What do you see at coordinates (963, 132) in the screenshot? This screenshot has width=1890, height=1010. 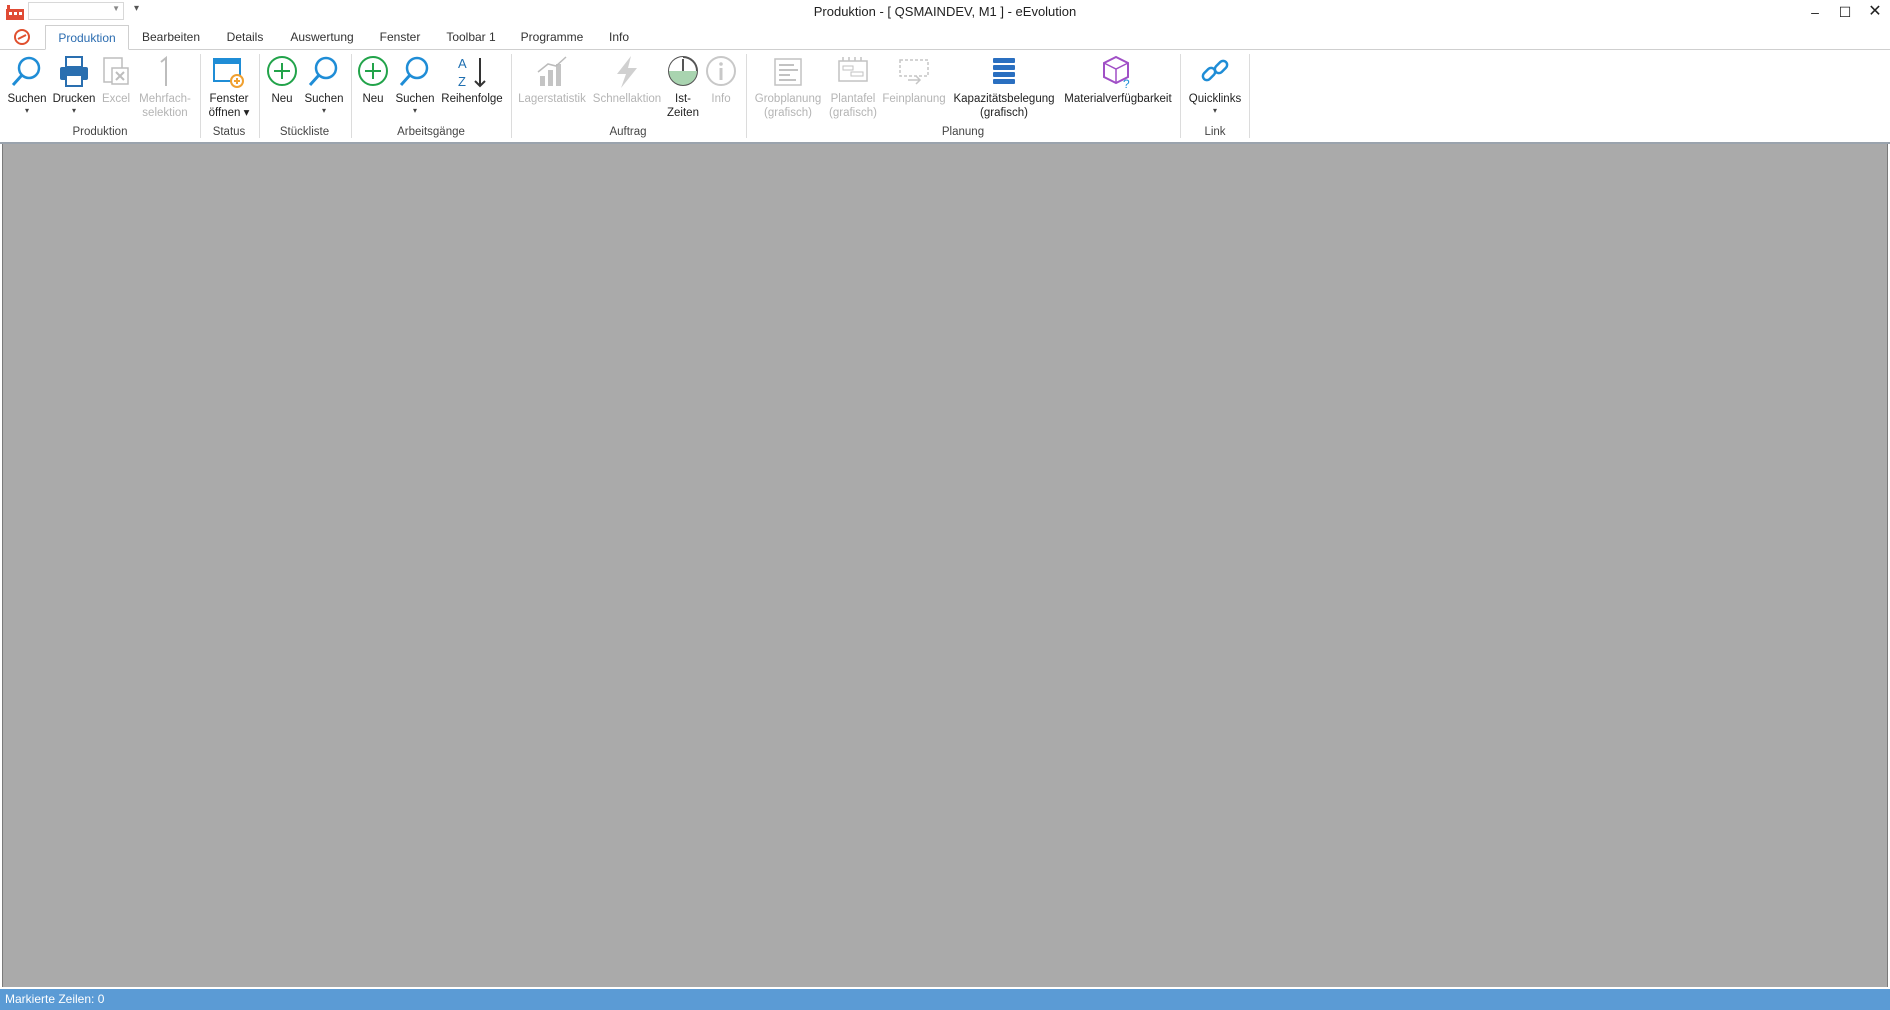 I see `group-label-planung: Planung` at bounding box center [963, 132].